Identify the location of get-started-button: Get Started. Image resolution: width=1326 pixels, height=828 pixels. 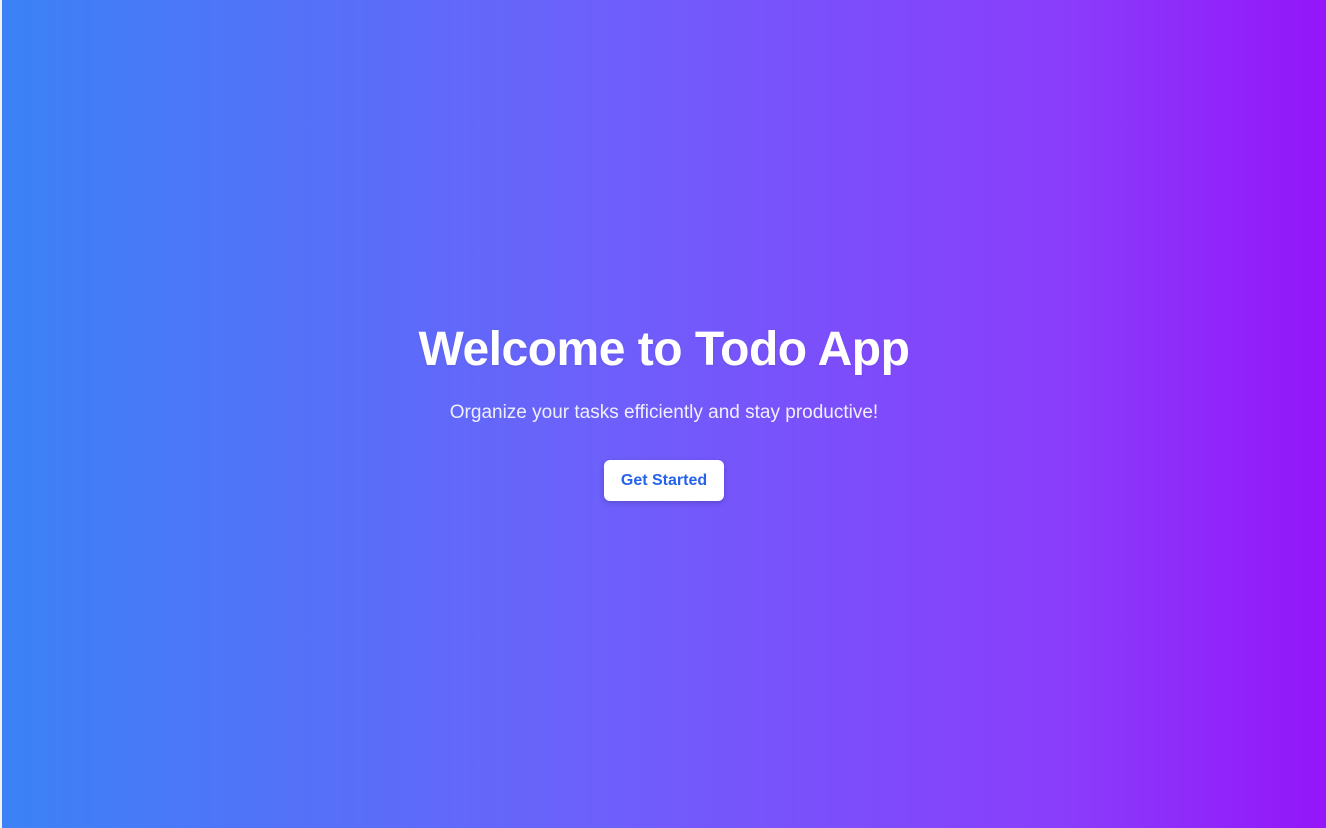
(664, 480).